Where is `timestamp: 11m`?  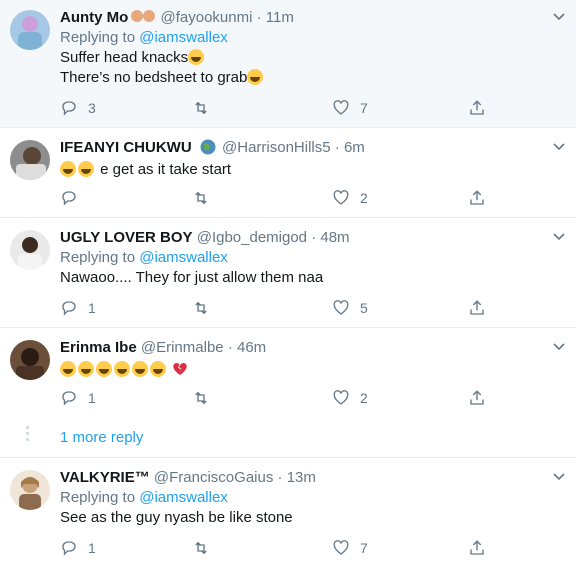
timestamp: 11m is located at coordinates (280, 17).